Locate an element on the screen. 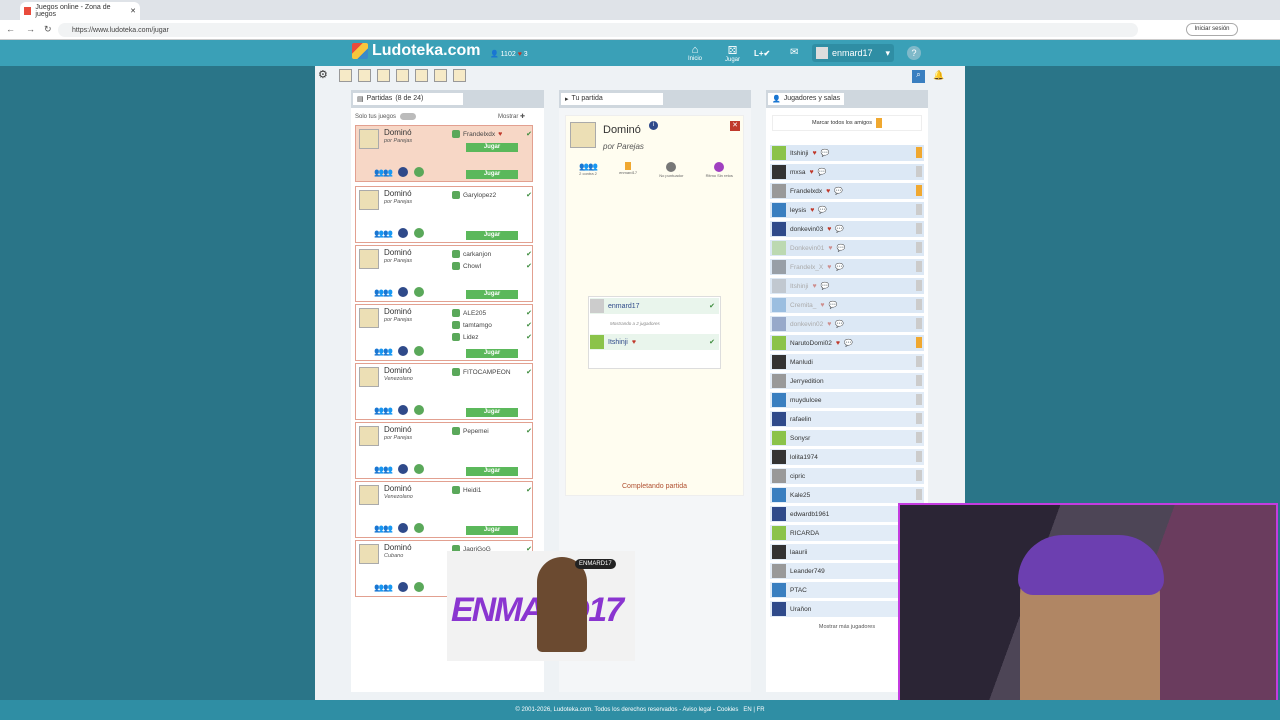 This screenshot has height=720, width=1280. player-row: Donkevin01 ♥ 💬 is located at coordinates (847, 248).